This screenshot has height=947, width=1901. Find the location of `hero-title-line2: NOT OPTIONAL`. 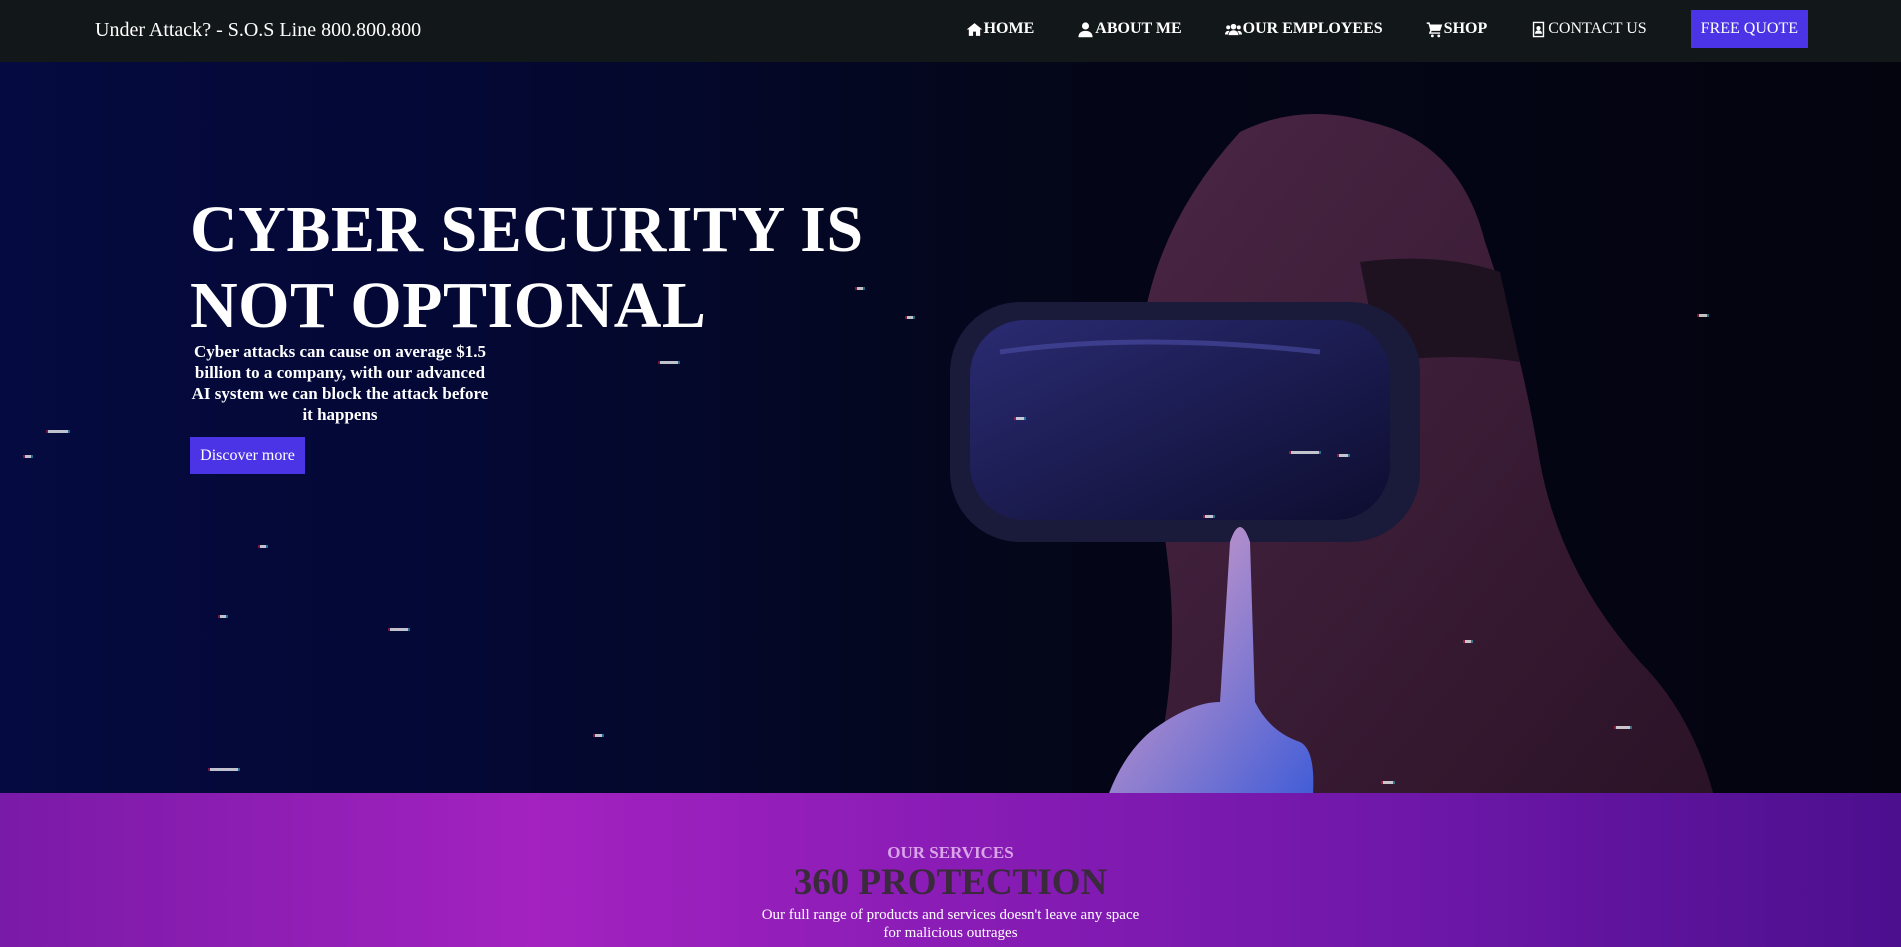

hero-title-line2: NOT OPTIONAL is located at coordinates (448, 305).